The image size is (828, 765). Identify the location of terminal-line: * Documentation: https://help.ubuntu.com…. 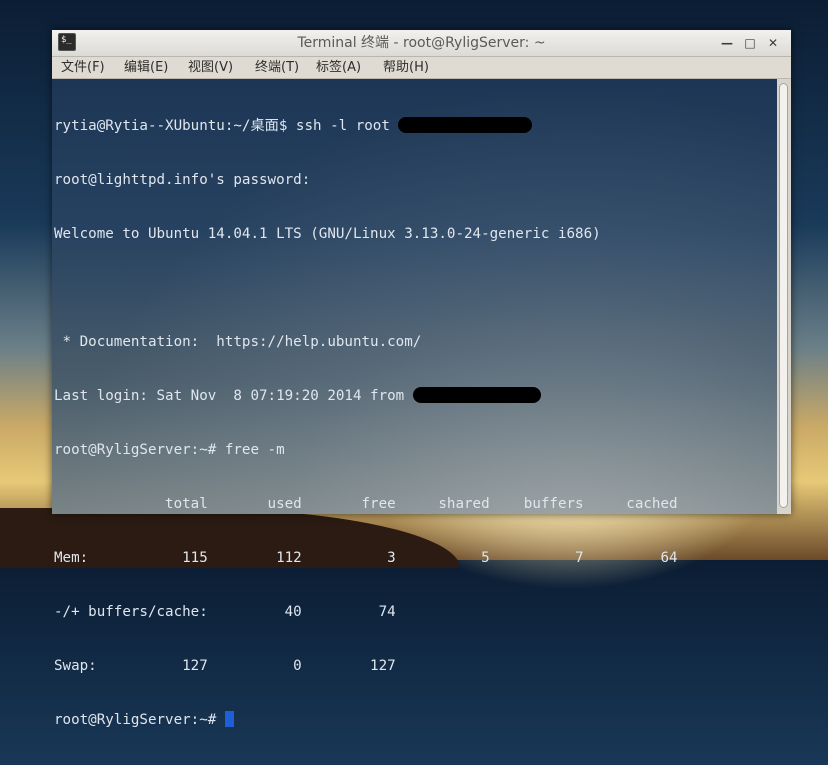
(238, 342).